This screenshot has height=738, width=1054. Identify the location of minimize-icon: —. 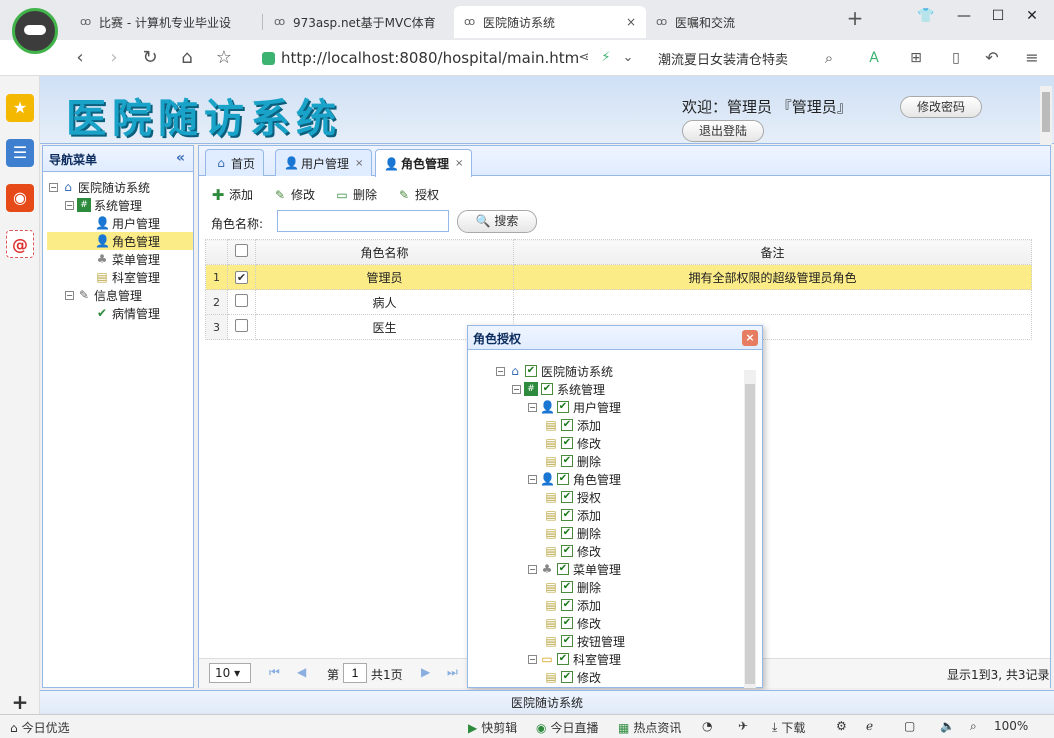
(964, 18).